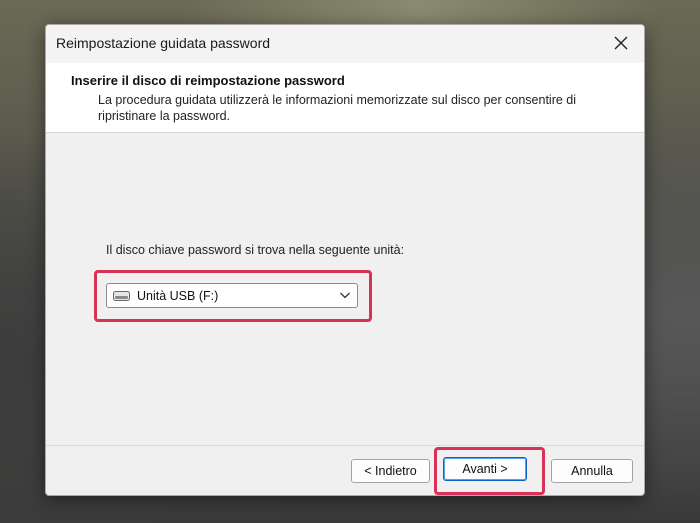 This screenshot has width=700, height=523. Describe the element at coordinates (121, 296) in the screenshot. I see `usb-drive-icon` at that location.